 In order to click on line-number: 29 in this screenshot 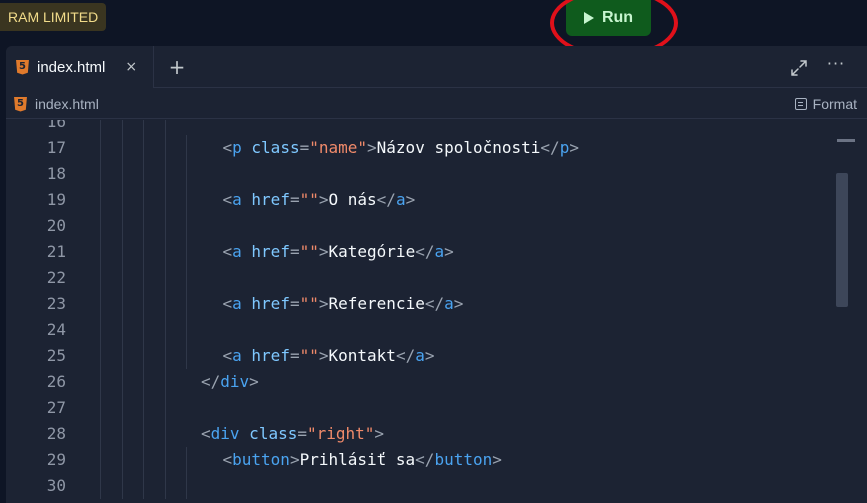, I will do `click(56, 459)`.